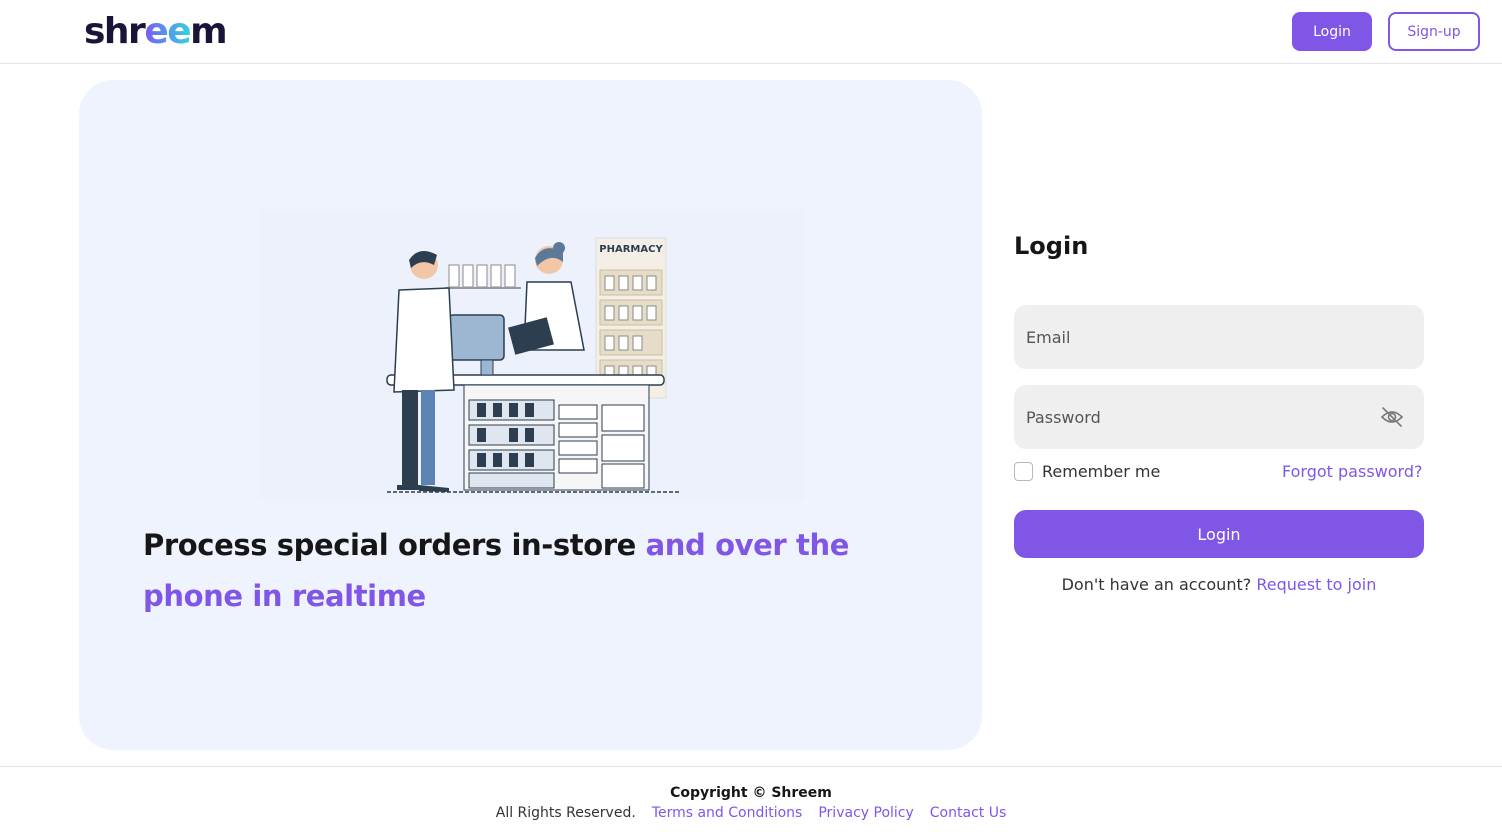  I want to click on shreem-logo: shreem, so click(156, 32).